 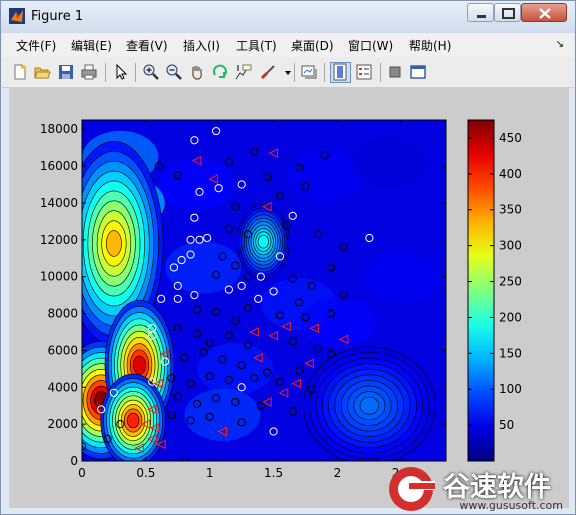 I want to click on x-tick-label: 1, so click(x=210, y=473).